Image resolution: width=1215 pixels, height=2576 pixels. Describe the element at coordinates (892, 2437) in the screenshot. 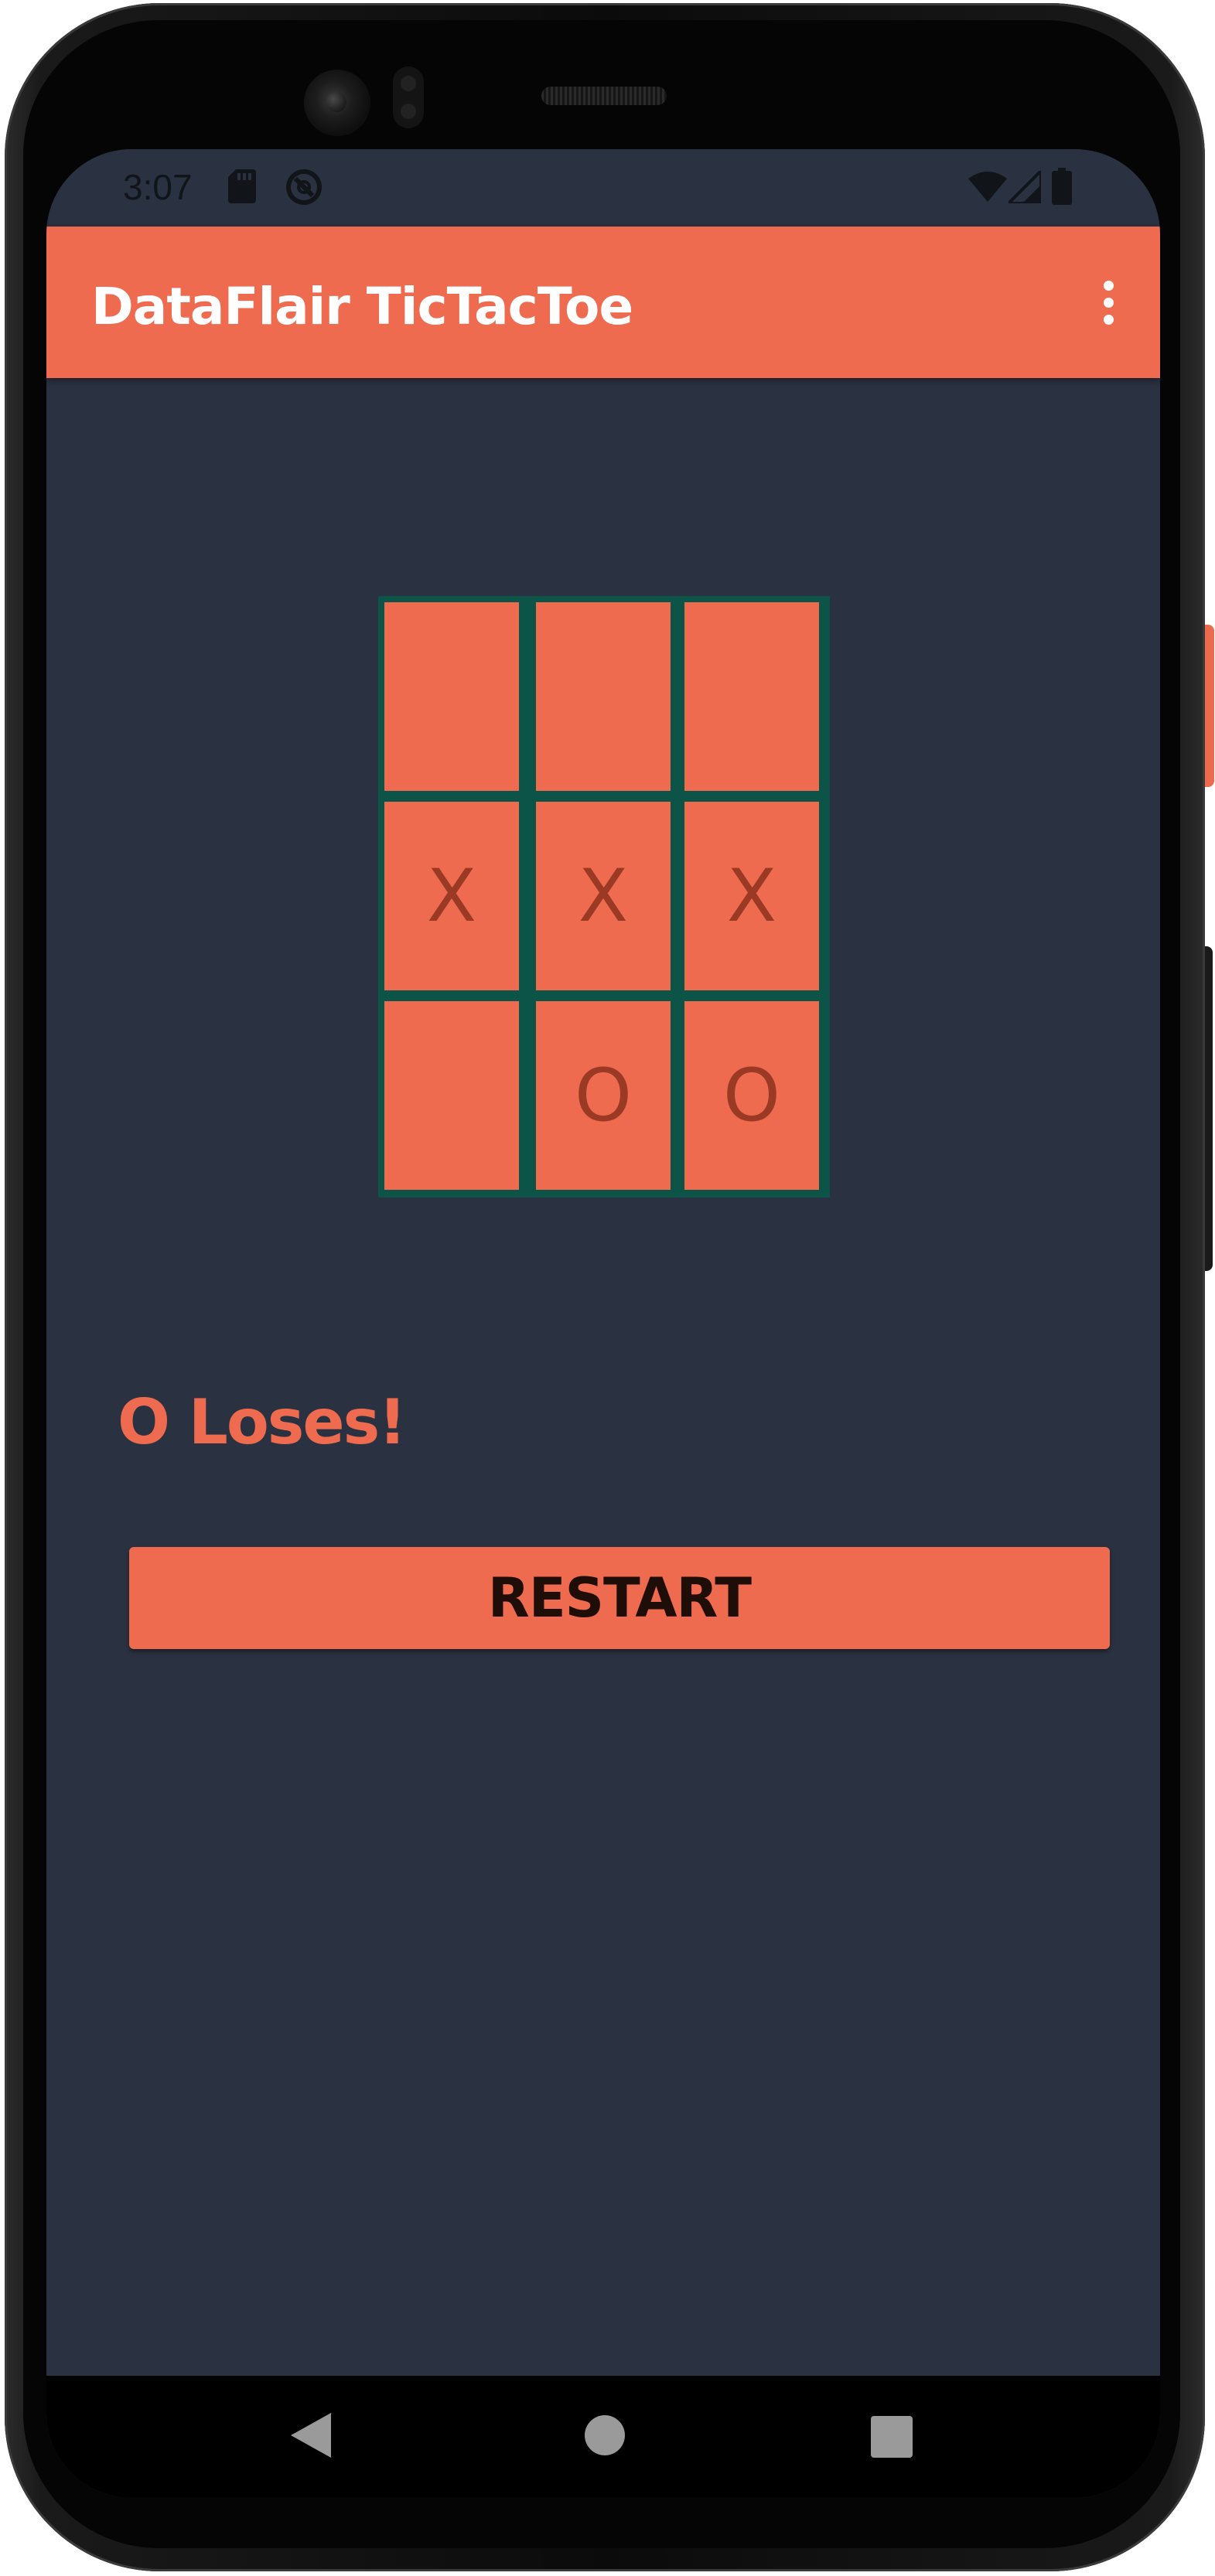

I see `recents-icon` at that location.